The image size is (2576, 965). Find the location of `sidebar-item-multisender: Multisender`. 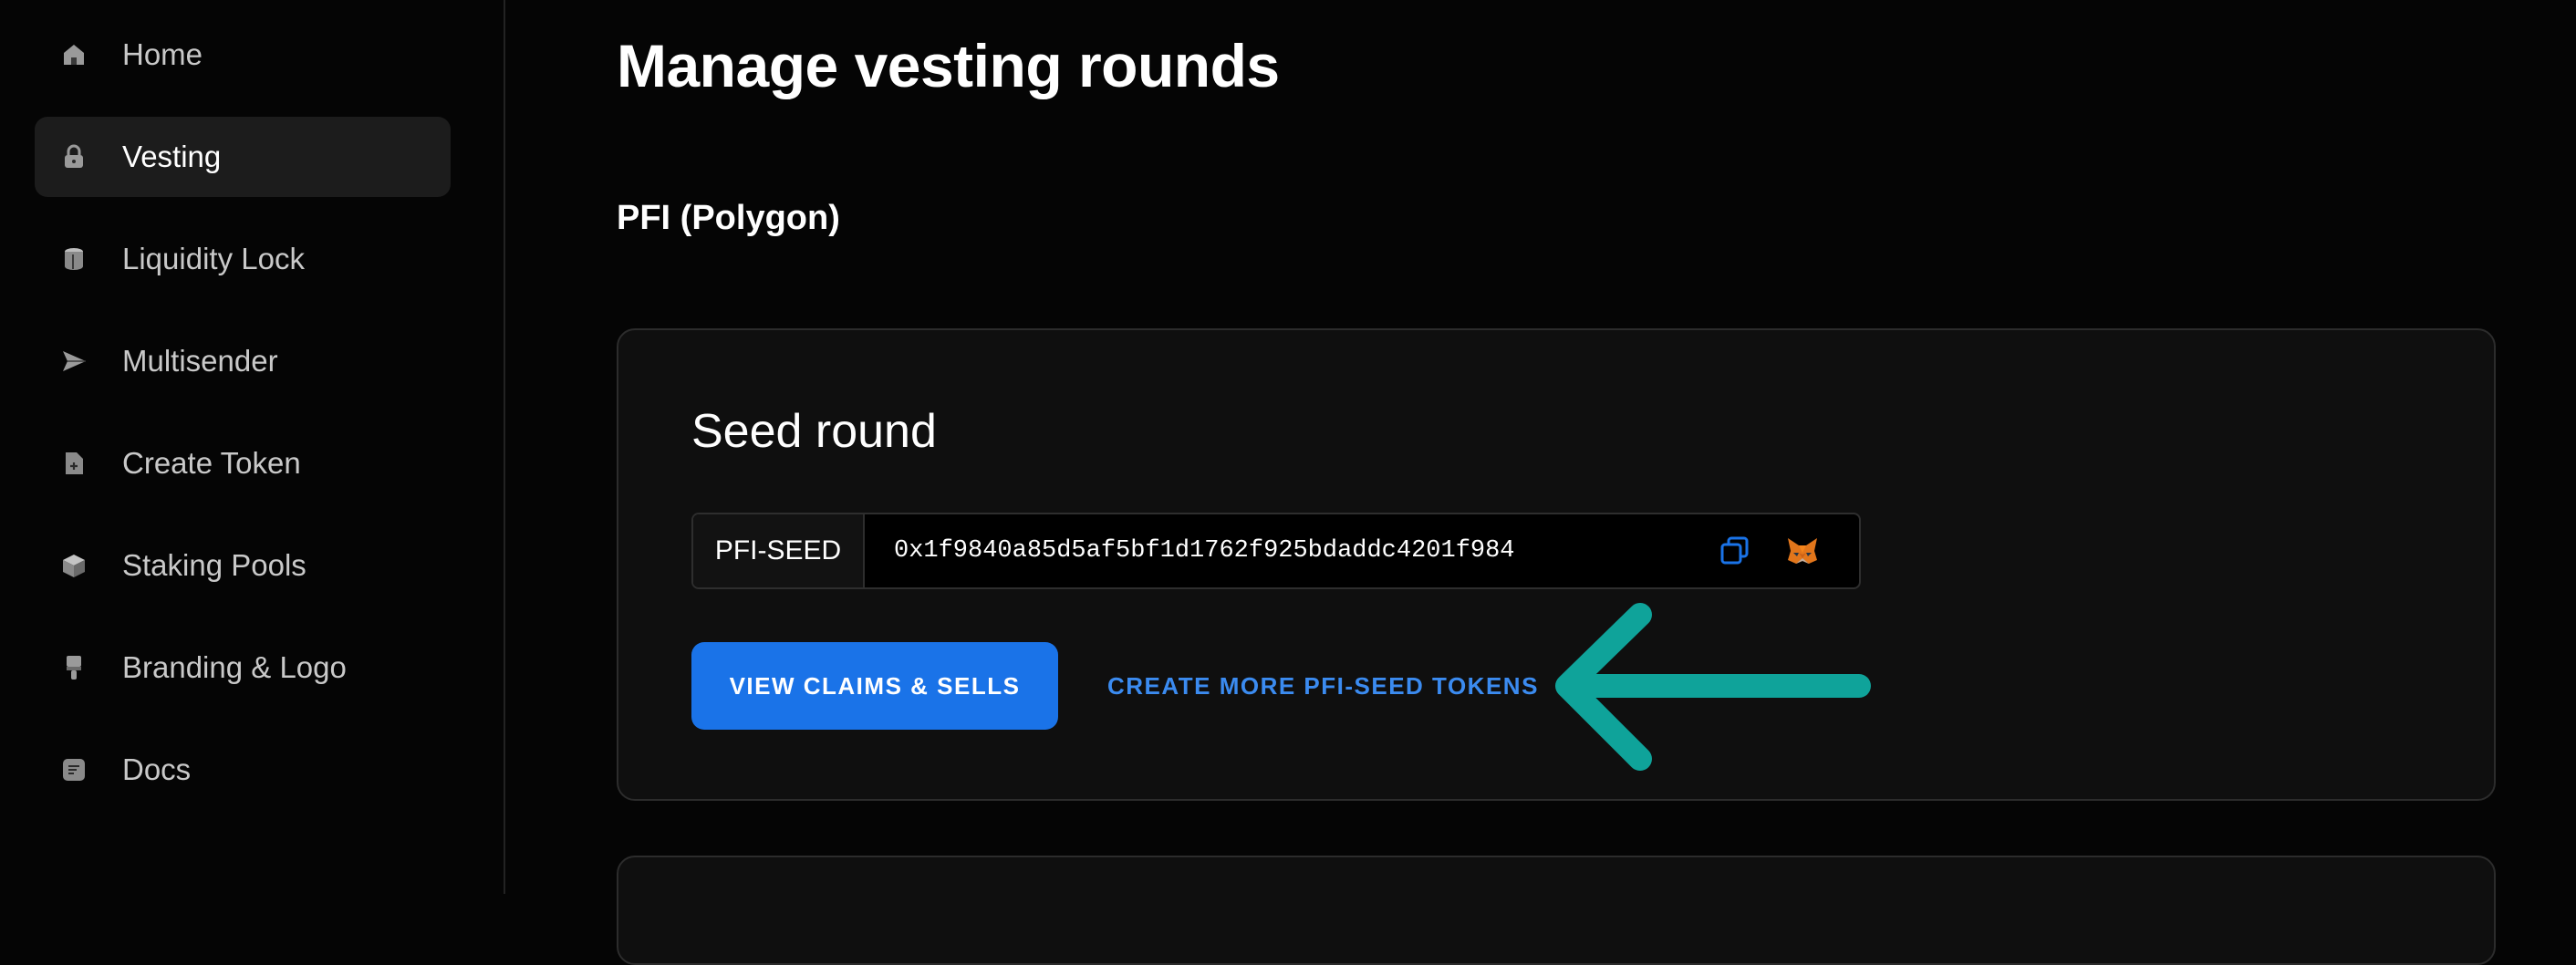

sidebar-item-multisender: Multisender is located at coordinates (243, 361).